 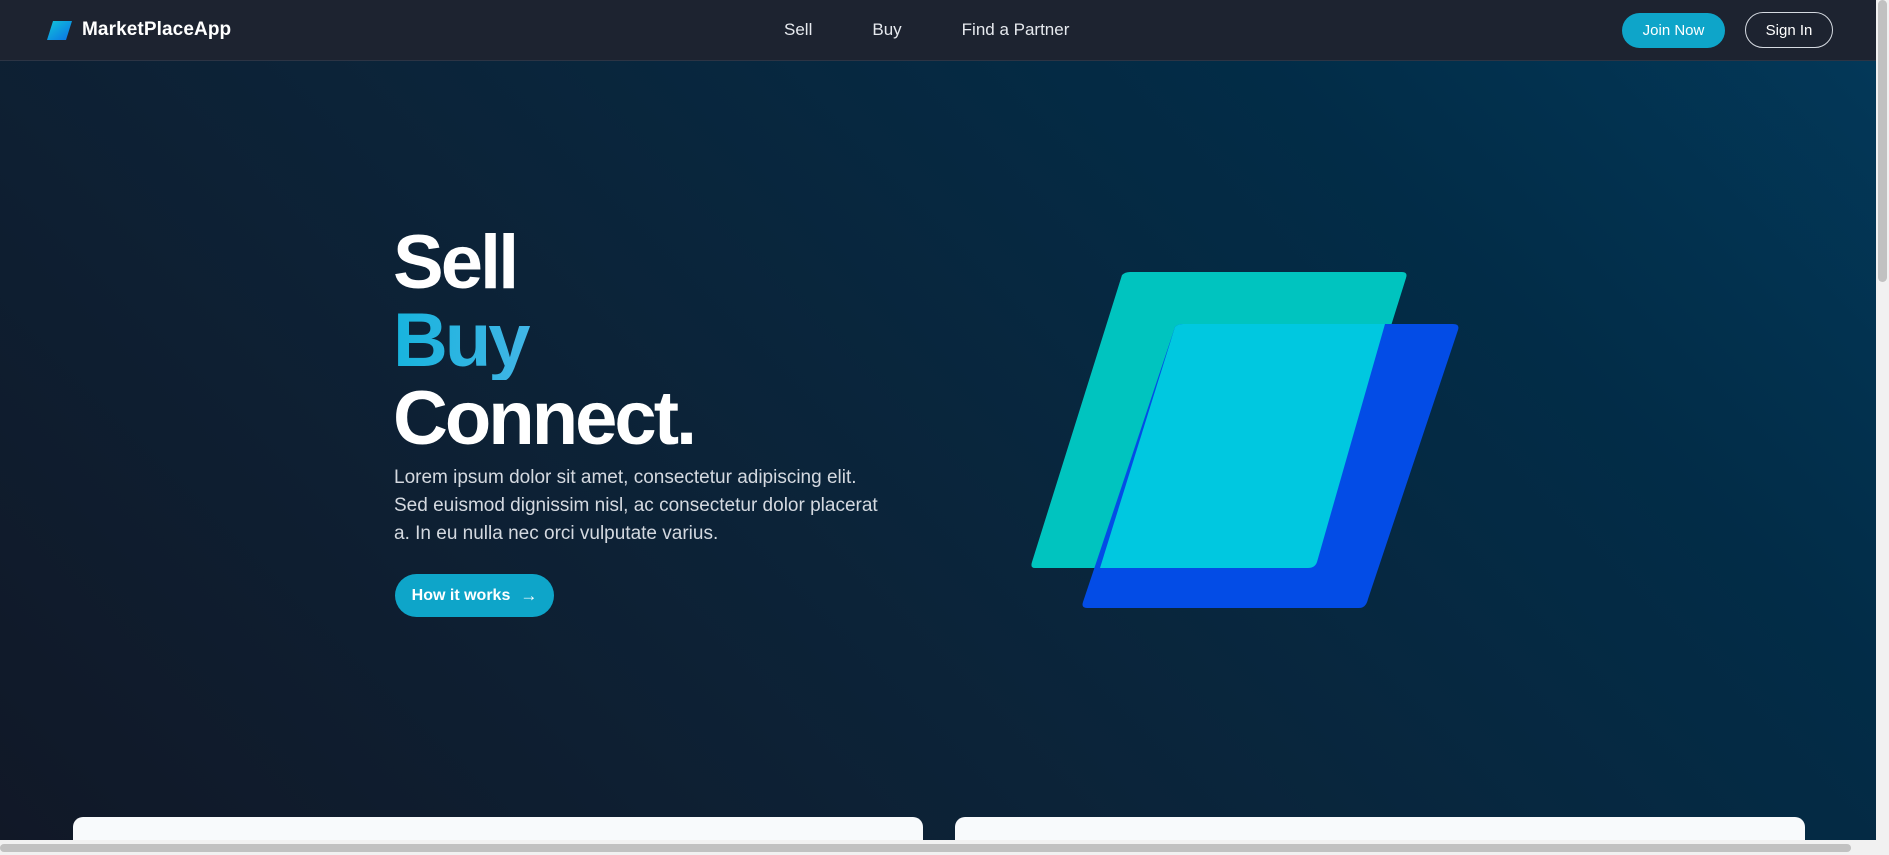 I want to click on hero-title-line-sell: Sell, so click(x=456, y=262).